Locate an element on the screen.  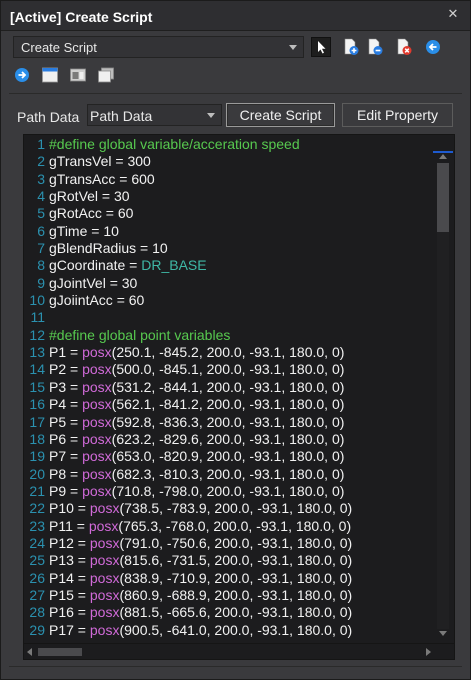
code-token: P5 = is located at coordinates (66, 421).